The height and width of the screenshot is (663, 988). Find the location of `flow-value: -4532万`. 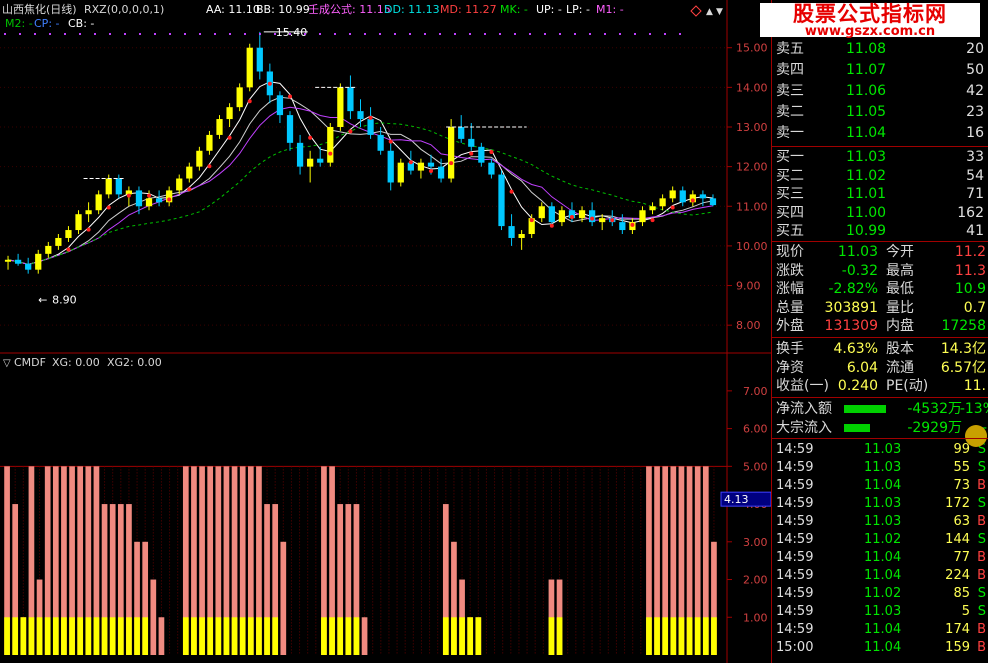

flow-value: -4532万 is located at coordinates (934, 409).